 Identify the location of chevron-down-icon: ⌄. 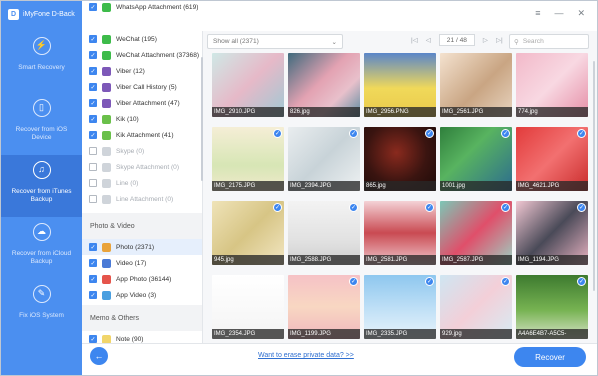
(334, 42).